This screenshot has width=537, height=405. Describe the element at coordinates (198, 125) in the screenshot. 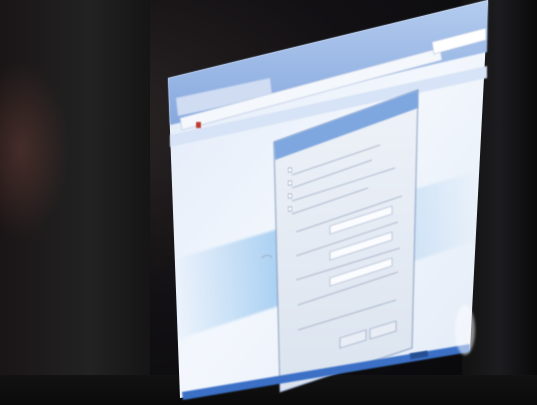

I see `toolbar-red-icon` at that location.